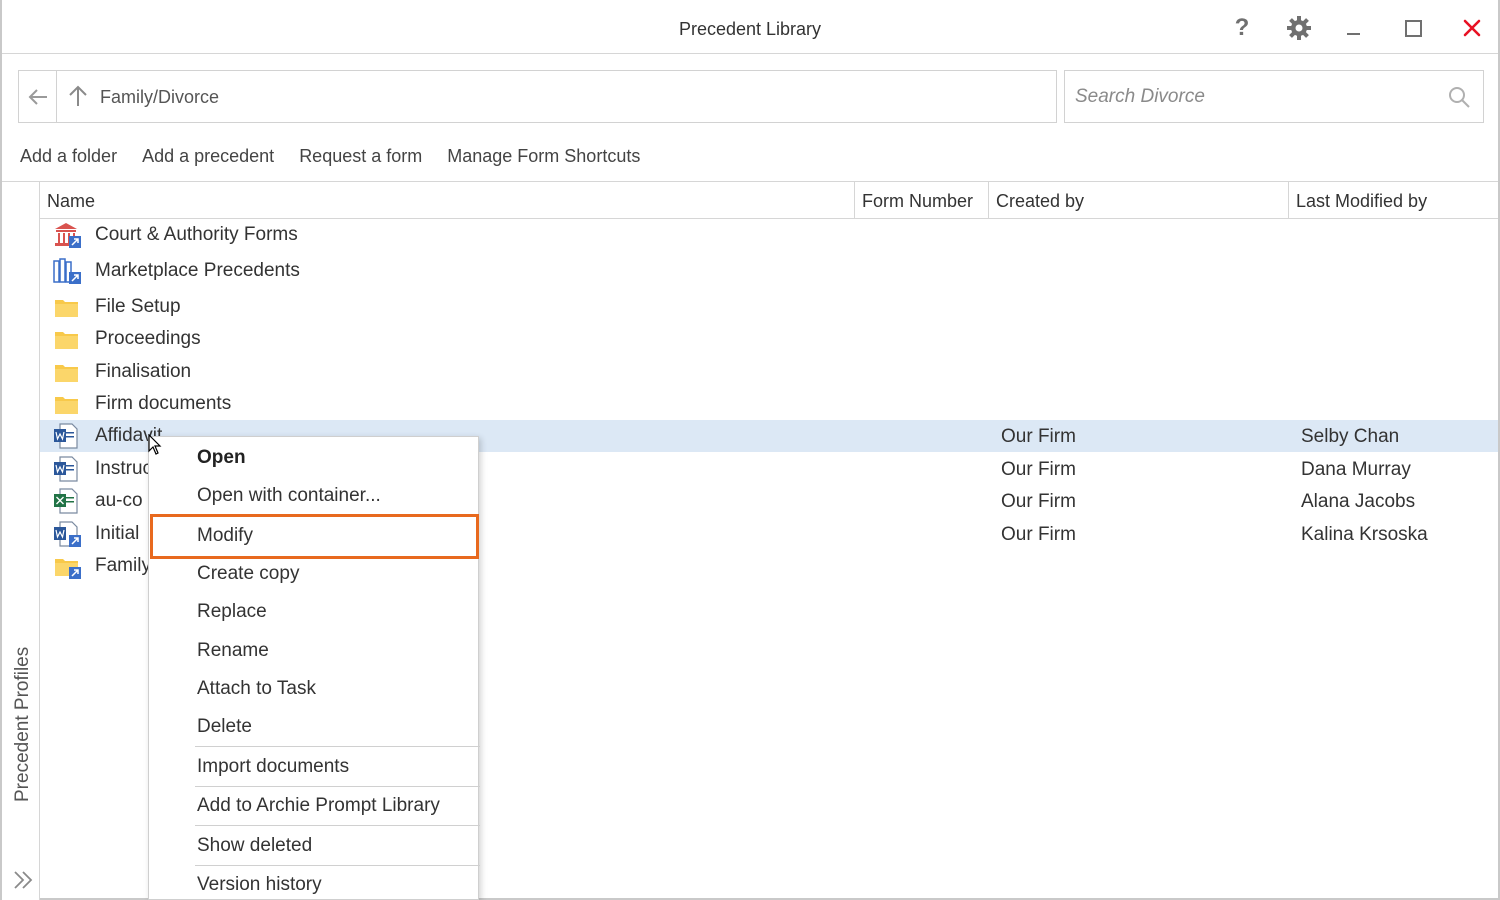 The height and width of the screenshot is (900, 1500). Describe the element at coordinates (38, 96) in the screenshot. I see `back-arrow-icon` at that location.